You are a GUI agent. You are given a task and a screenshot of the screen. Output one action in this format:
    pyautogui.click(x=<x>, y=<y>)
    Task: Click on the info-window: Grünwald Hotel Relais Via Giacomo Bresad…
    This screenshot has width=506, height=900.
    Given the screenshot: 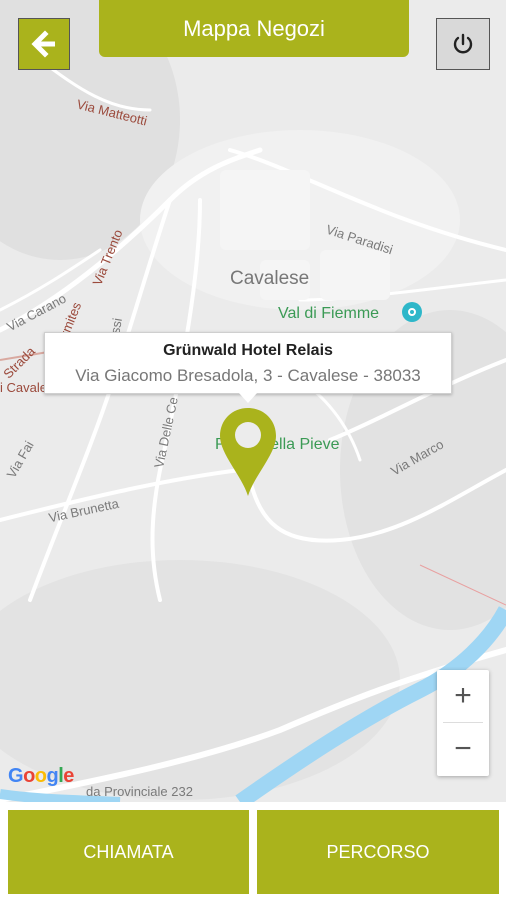 What is the action you would take?
    pyautogui.click(x=248, y=363)
    